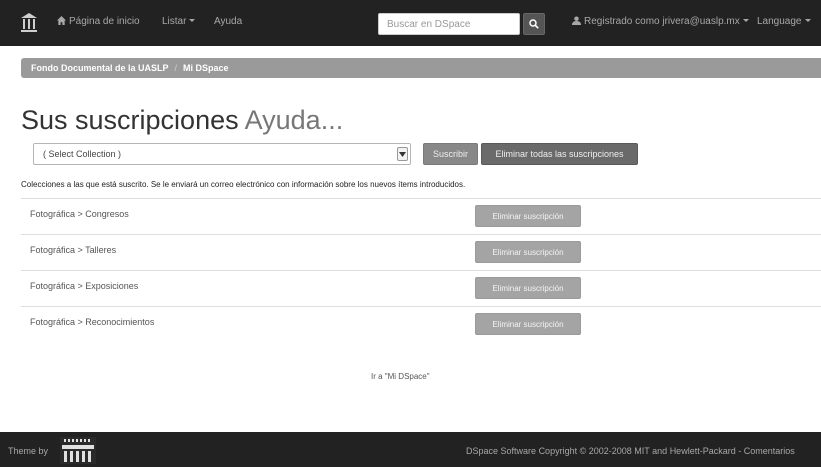 Image resolution: width=821 pixels, height=467 pixels. What do you see at coordinates (450, 154) in the screenshot?
I see `subscribe-button: Suscribir` at bounding box center [450, 154].